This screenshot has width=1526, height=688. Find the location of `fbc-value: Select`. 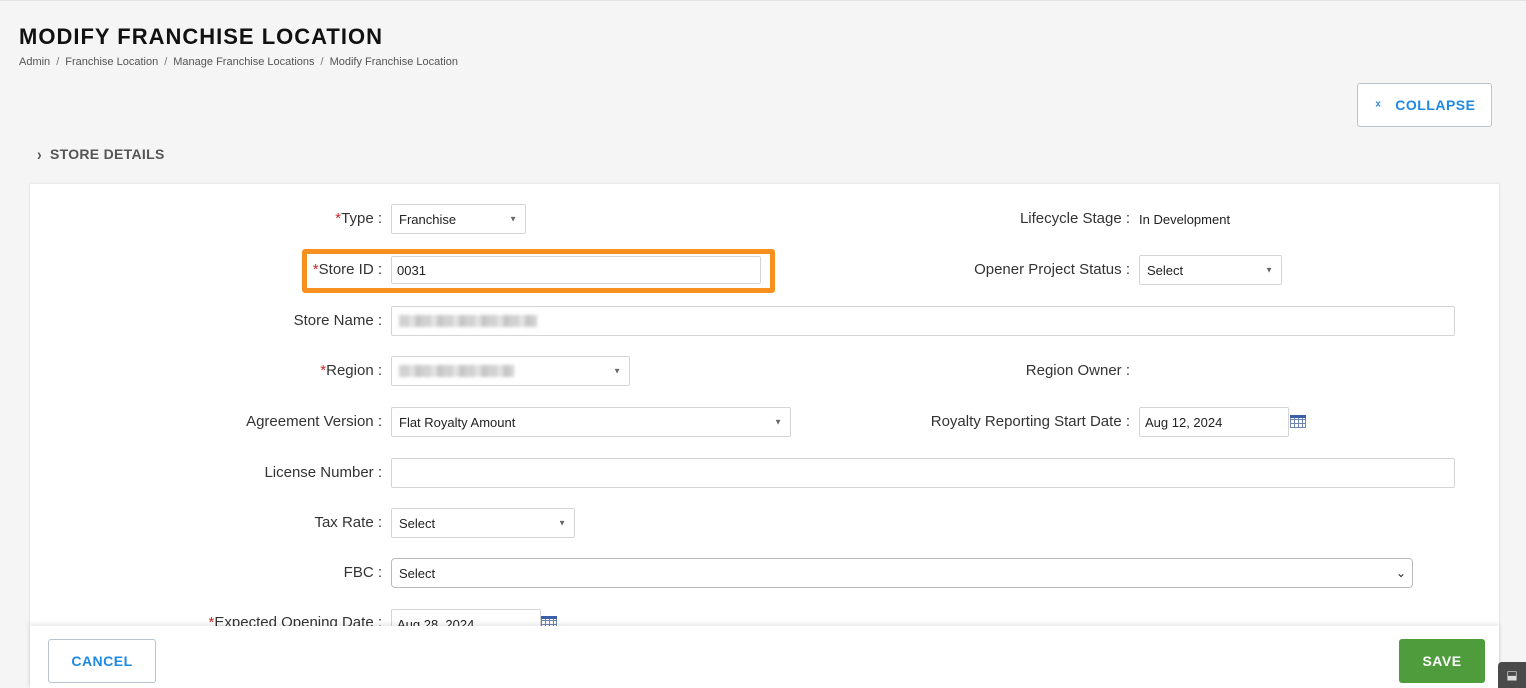

fbc-value: Select is located at coordinates (417, 573).